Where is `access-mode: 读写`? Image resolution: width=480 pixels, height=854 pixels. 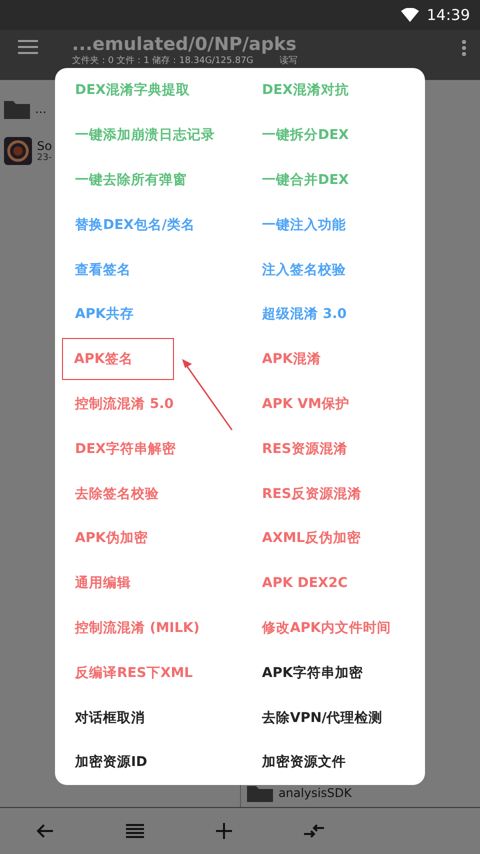
access-mode: 读写 is located at coordinates (288, 61).